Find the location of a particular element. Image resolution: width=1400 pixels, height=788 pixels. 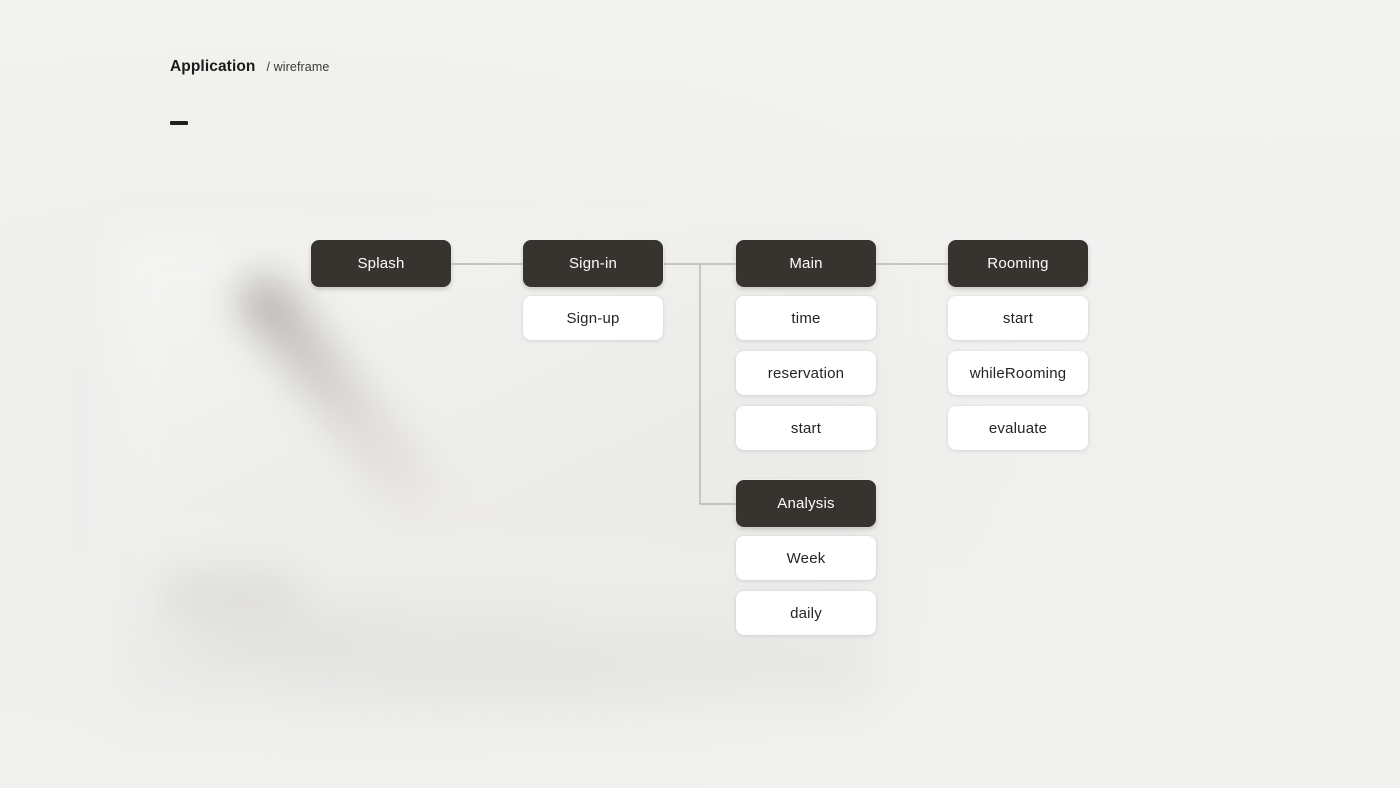

node-label: Splash is located at coordinates (381, 263).